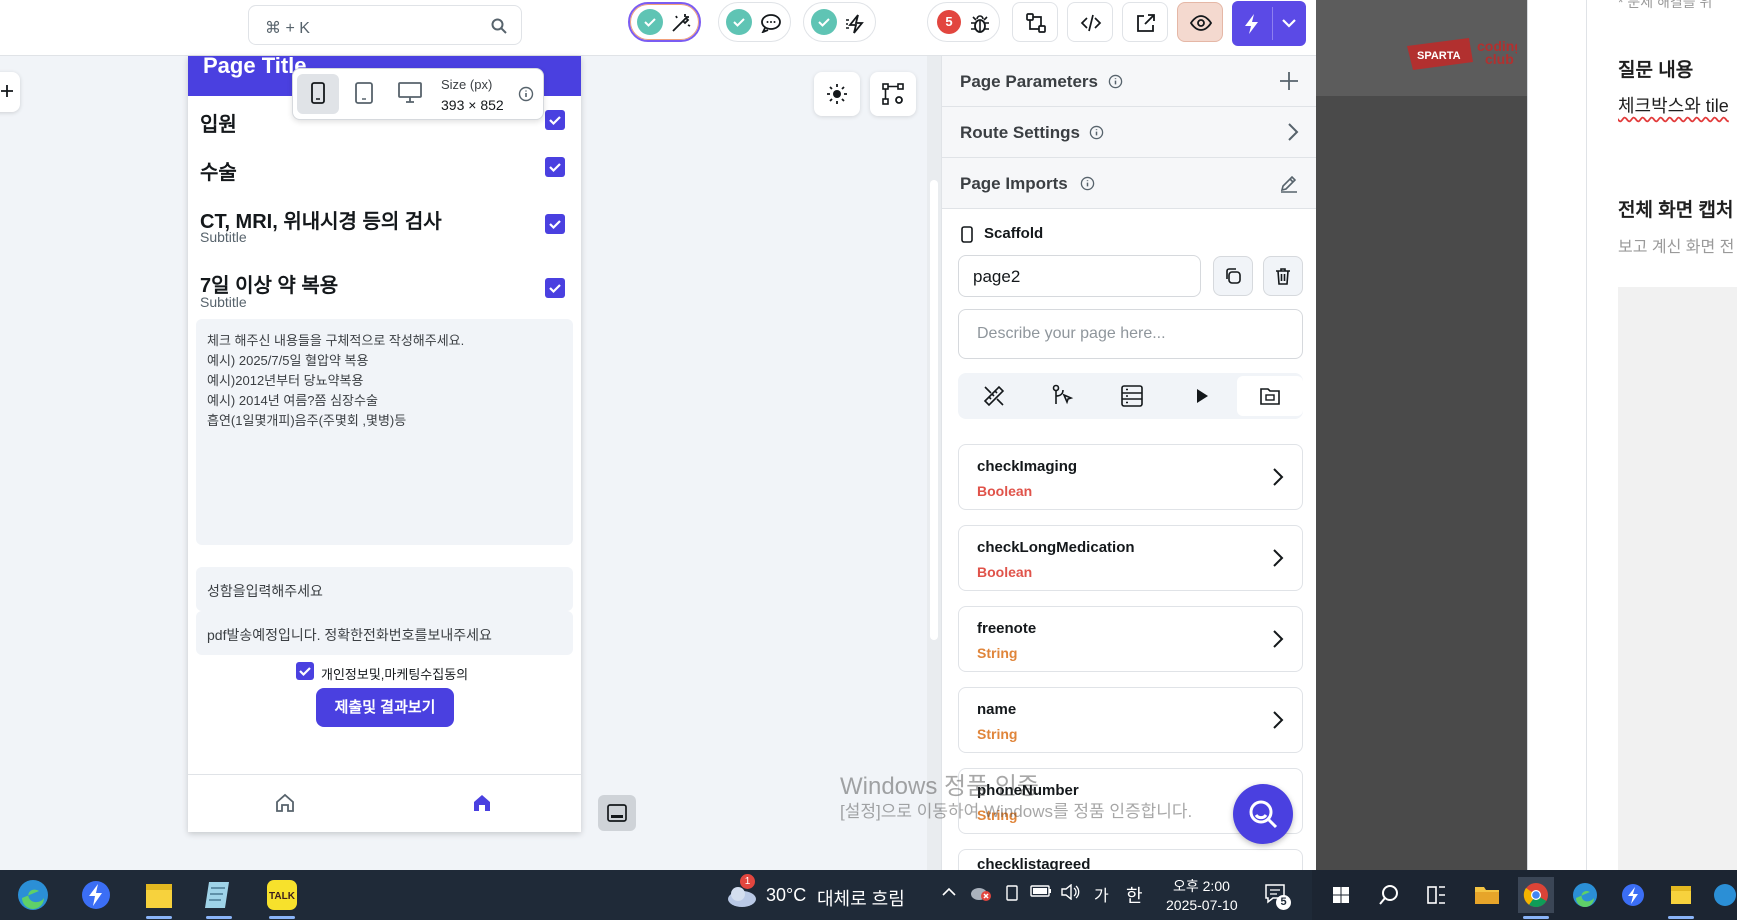 The height and width of the screenshot is (920, 1737). Describe the element at coordinates (318, 94) in the screenshot. I see `device-phone-button` at that location.